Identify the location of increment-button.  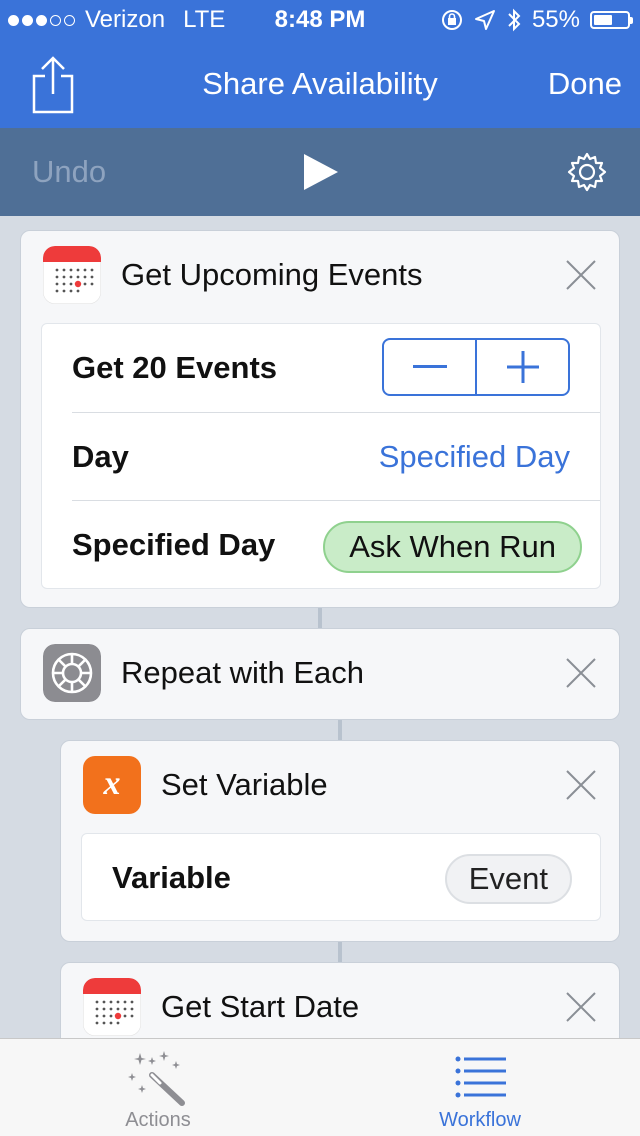
(521, 367).